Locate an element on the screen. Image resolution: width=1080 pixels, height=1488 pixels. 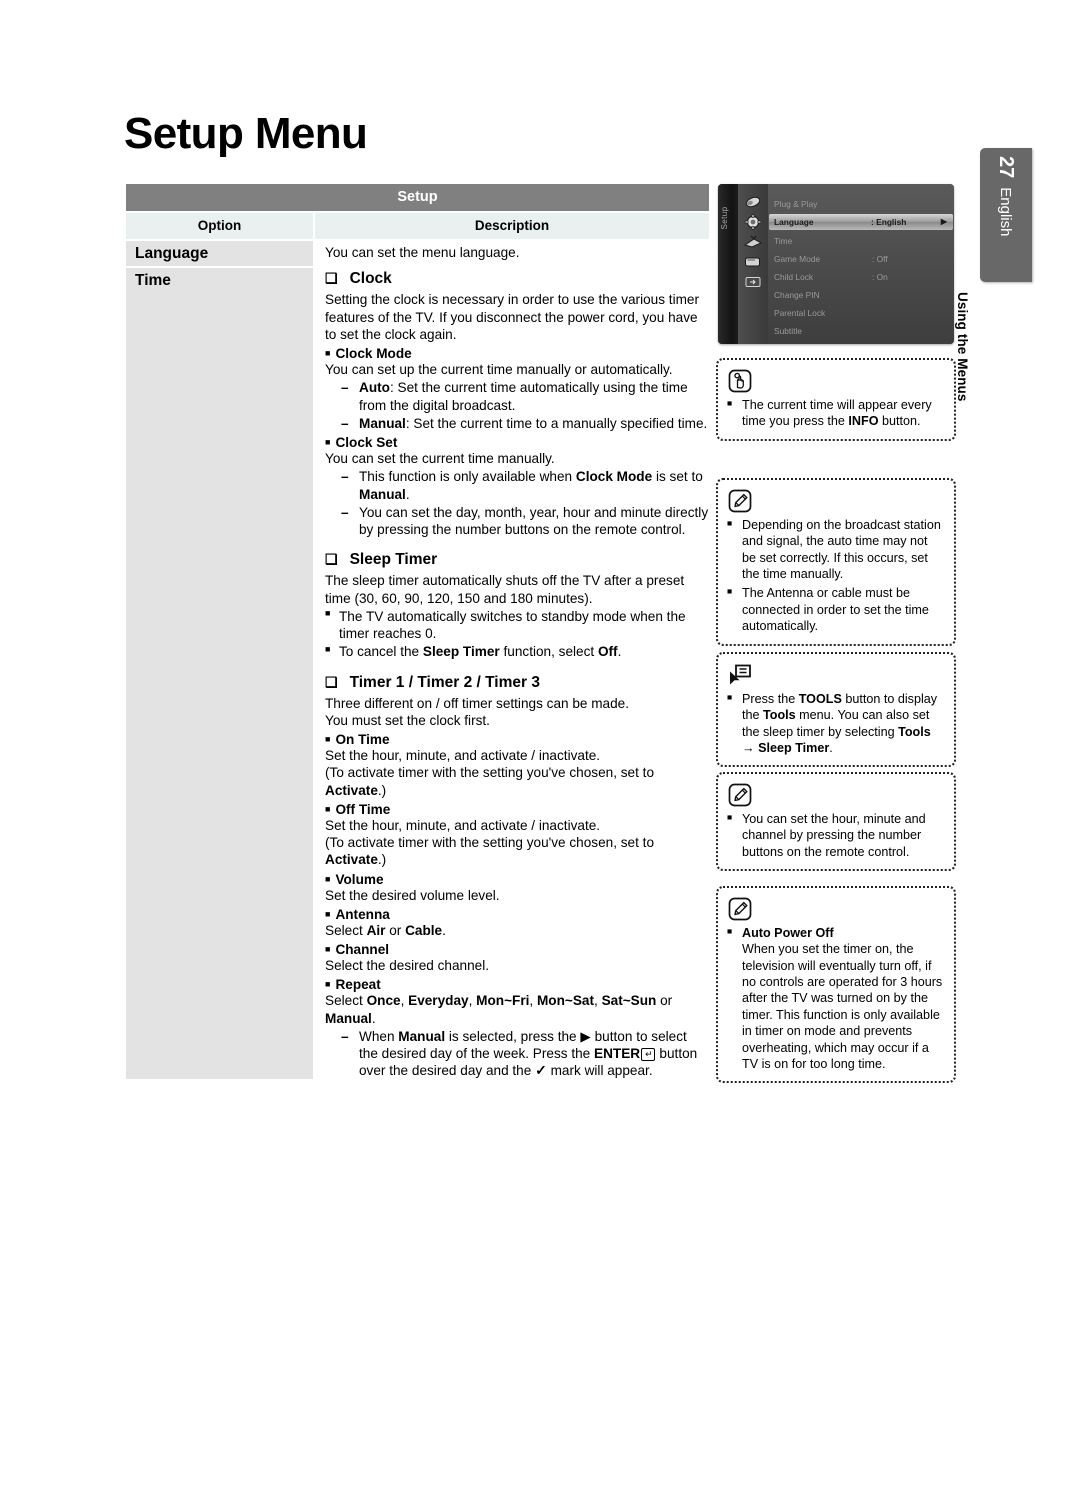
channel-icon is located at coordinates (753, 242).